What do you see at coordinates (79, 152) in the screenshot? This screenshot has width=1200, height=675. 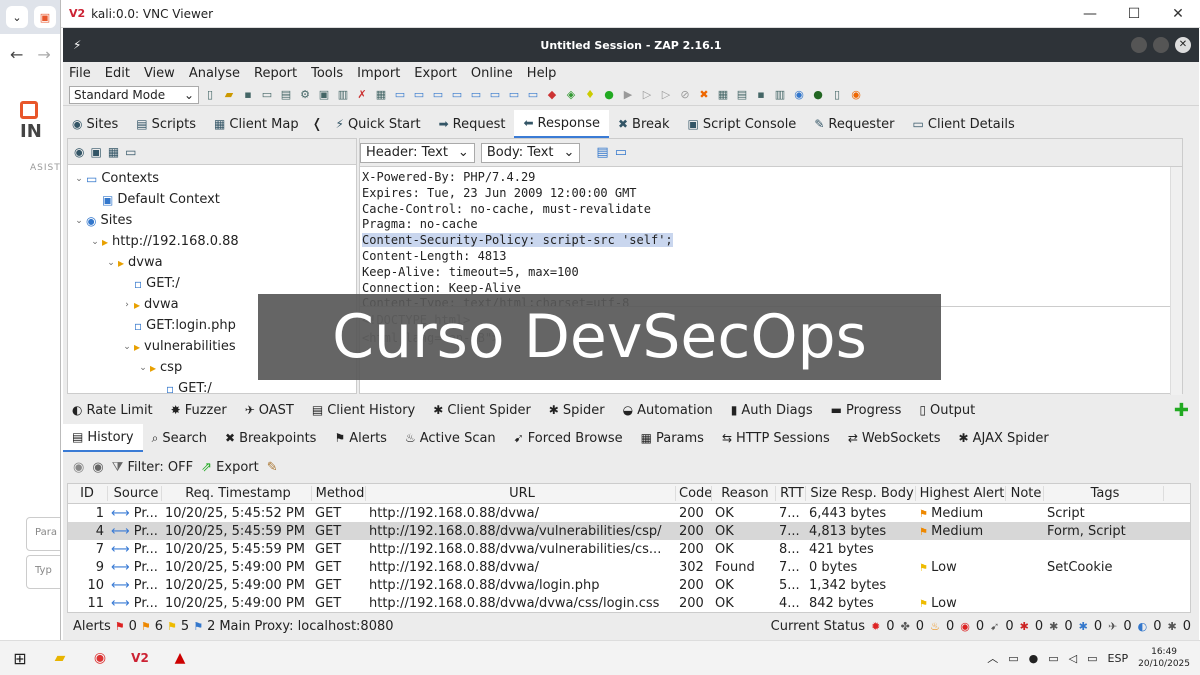 I see `toggle-scope-icon: ◉` at bounding box center [79, 152].